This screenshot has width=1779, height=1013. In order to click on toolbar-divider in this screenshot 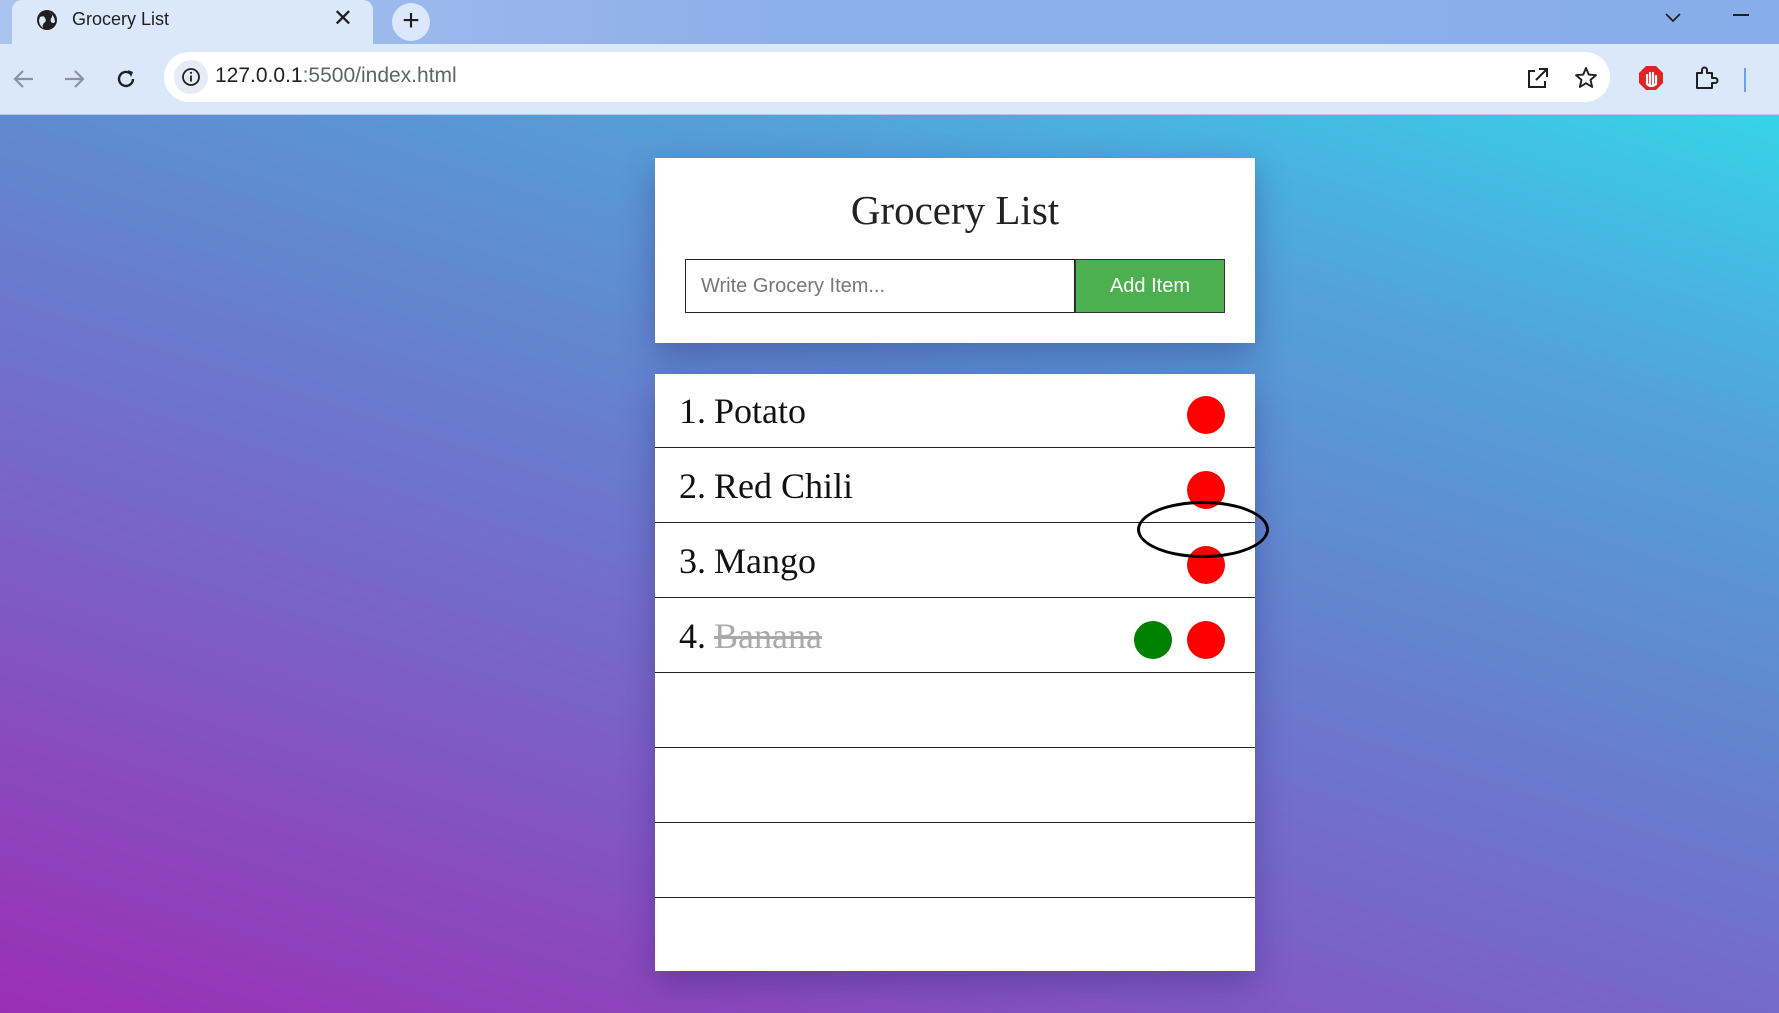, I will do `click(1745, 80)`.